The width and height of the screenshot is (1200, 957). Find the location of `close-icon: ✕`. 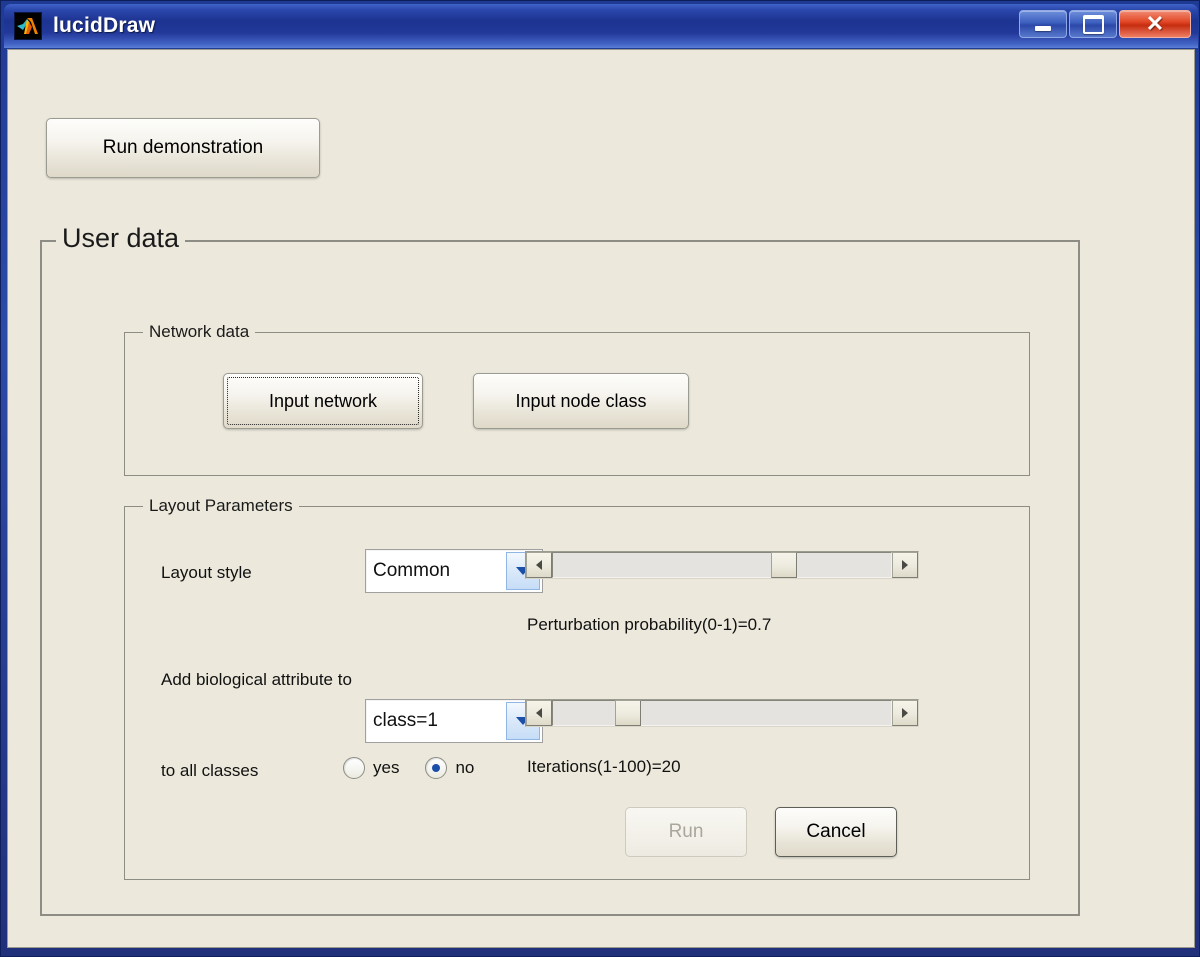

close-icon: ✕ is located at coordinates (1155, 23).